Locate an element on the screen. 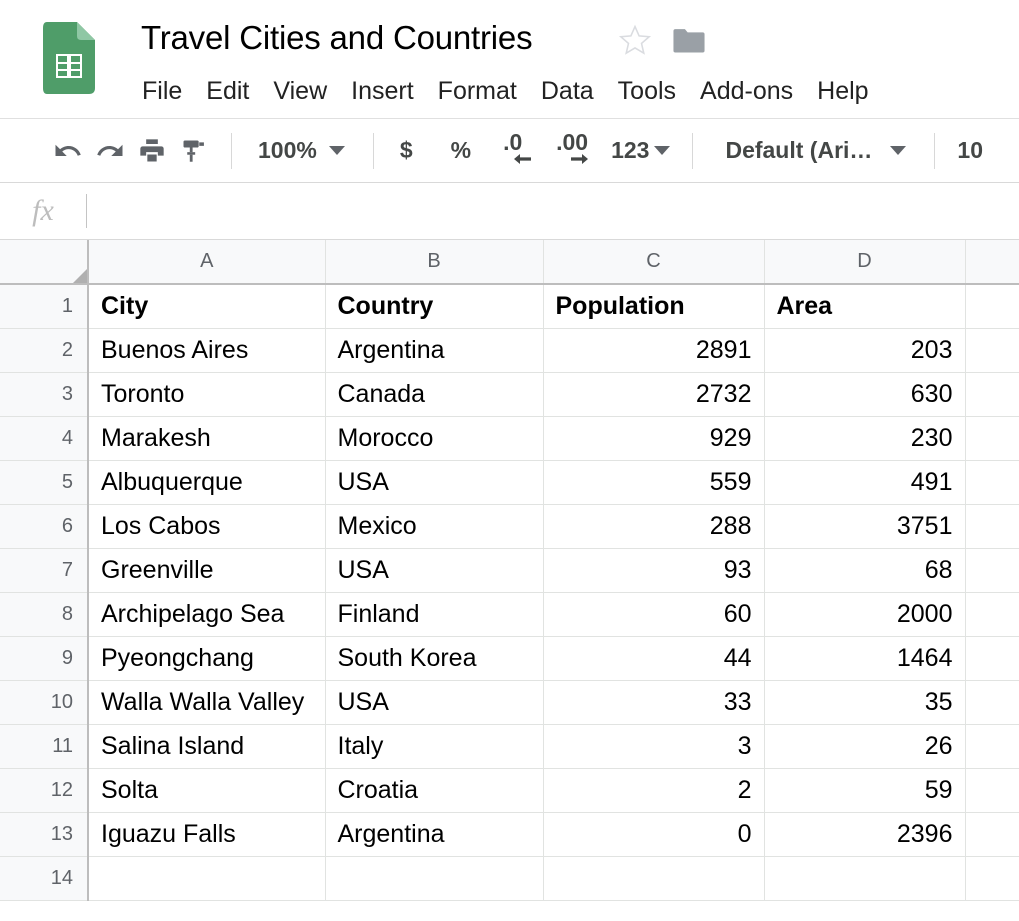 The image size is (1019, 921). document-title: Travel Cities and Countries is located at coordinates (337, 38).